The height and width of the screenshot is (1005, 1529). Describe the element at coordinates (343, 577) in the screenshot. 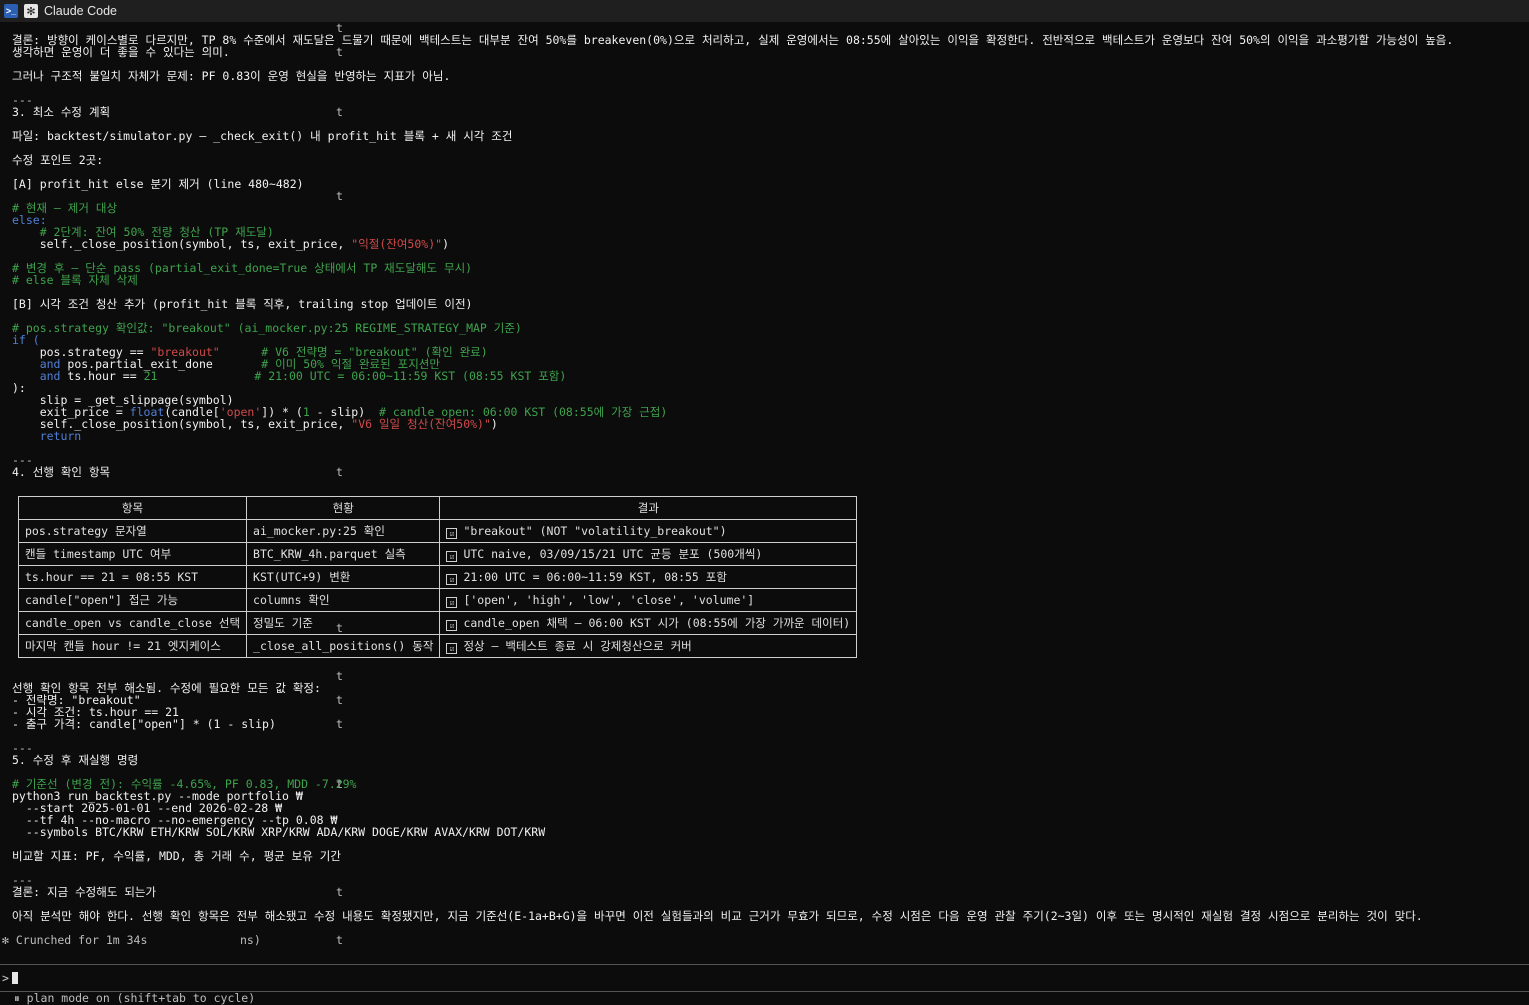

I see `table-cell: KST(UTC+9) 변환` at that location.